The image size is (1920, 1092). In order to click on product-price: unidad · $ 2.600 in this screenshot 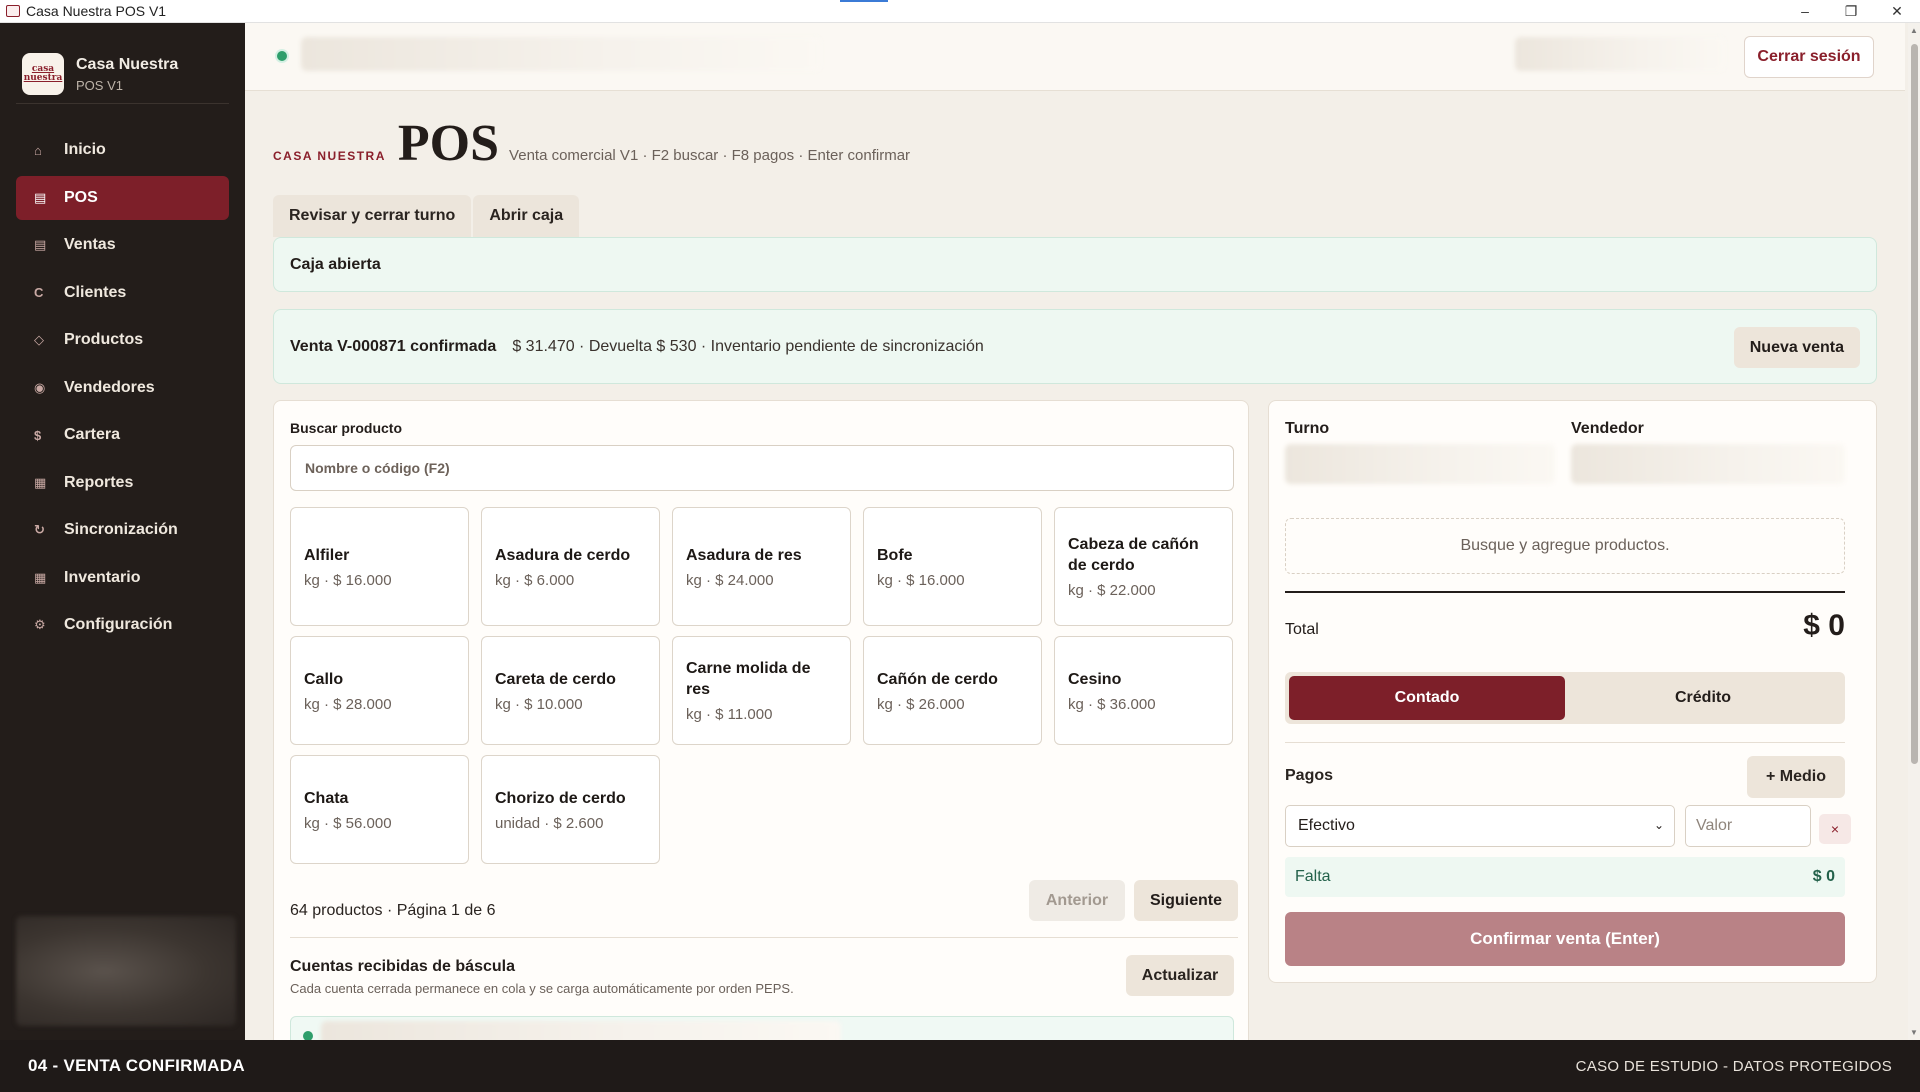, I will do `click(549, 823)`.